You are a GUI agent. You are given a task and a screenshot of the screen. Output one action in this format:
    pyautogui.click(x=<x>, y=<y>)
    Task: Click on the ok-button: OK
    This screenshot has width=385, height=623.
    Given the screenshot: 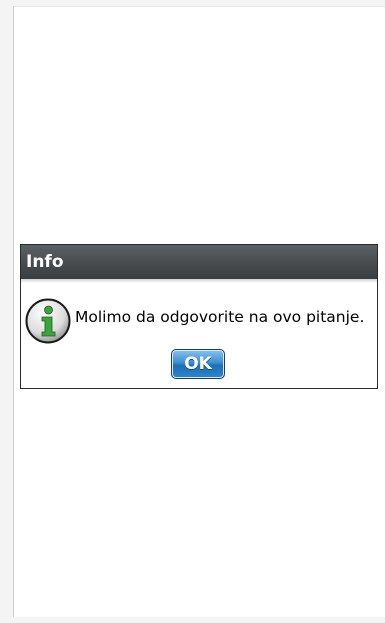 What is the action you would take?
    pyautogui.click(x=198, y=364)
    